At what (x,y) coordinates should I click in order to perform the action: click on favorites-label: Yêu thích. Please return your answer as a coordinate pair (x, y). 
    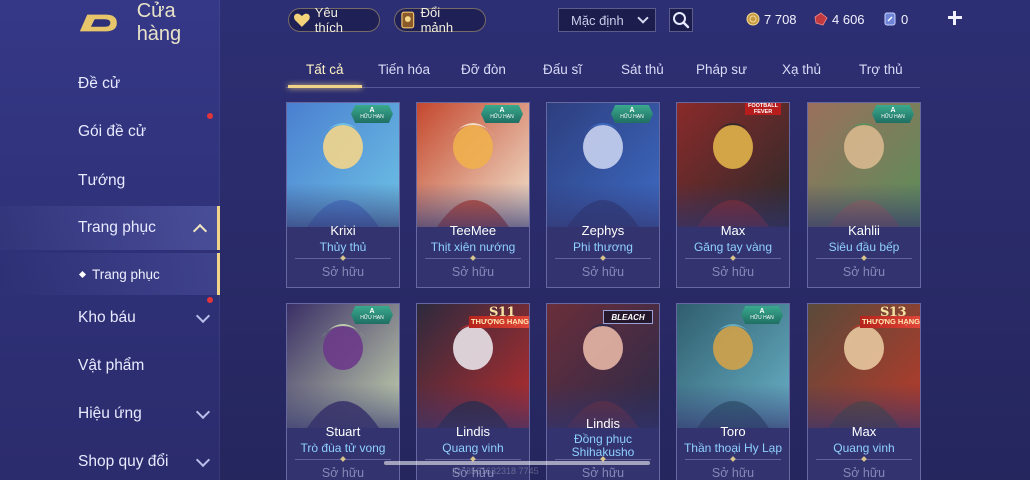
    Looking at the image, I should click on (328, 20).